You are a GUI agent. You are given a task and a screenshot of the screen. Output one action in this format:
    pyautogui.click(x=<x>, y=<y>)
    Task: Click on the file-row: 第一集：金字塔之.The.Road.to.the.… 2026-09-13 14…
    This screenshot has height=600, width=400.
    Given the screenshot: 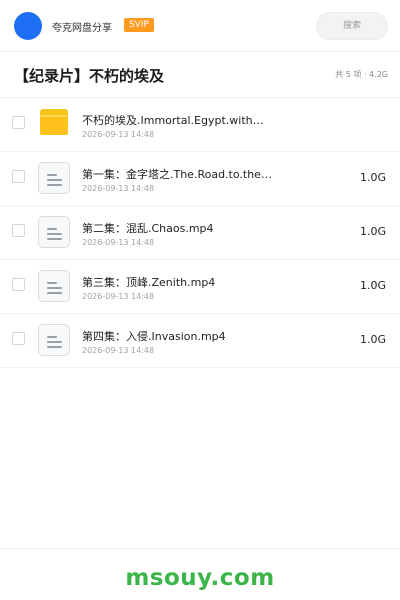 What is the action you would take?
    pyautogui.click(x=200, y=179)
    